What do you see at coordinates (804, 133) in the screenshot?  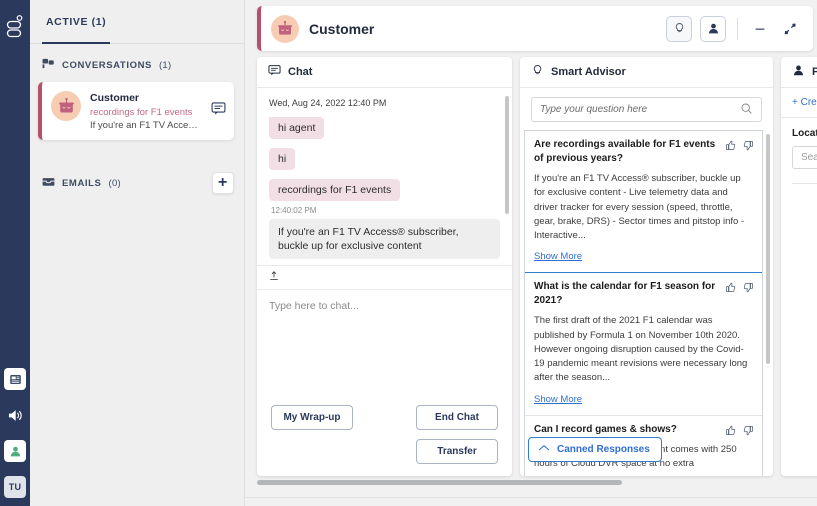 I see `locate-label: Locate a` at bounding box center [804, 133].